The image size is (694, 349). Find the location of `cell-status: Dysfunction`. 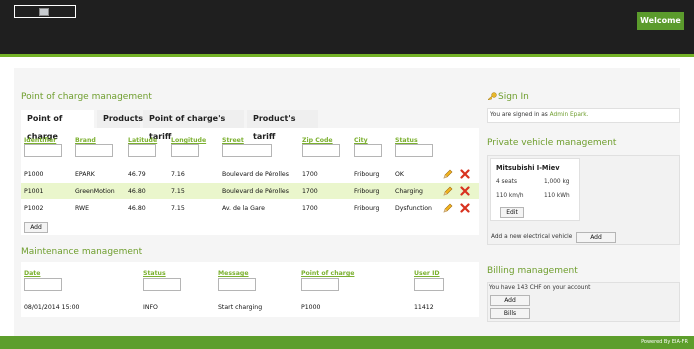

cell-status: Dysfunction is located at coordinates (413, 208).